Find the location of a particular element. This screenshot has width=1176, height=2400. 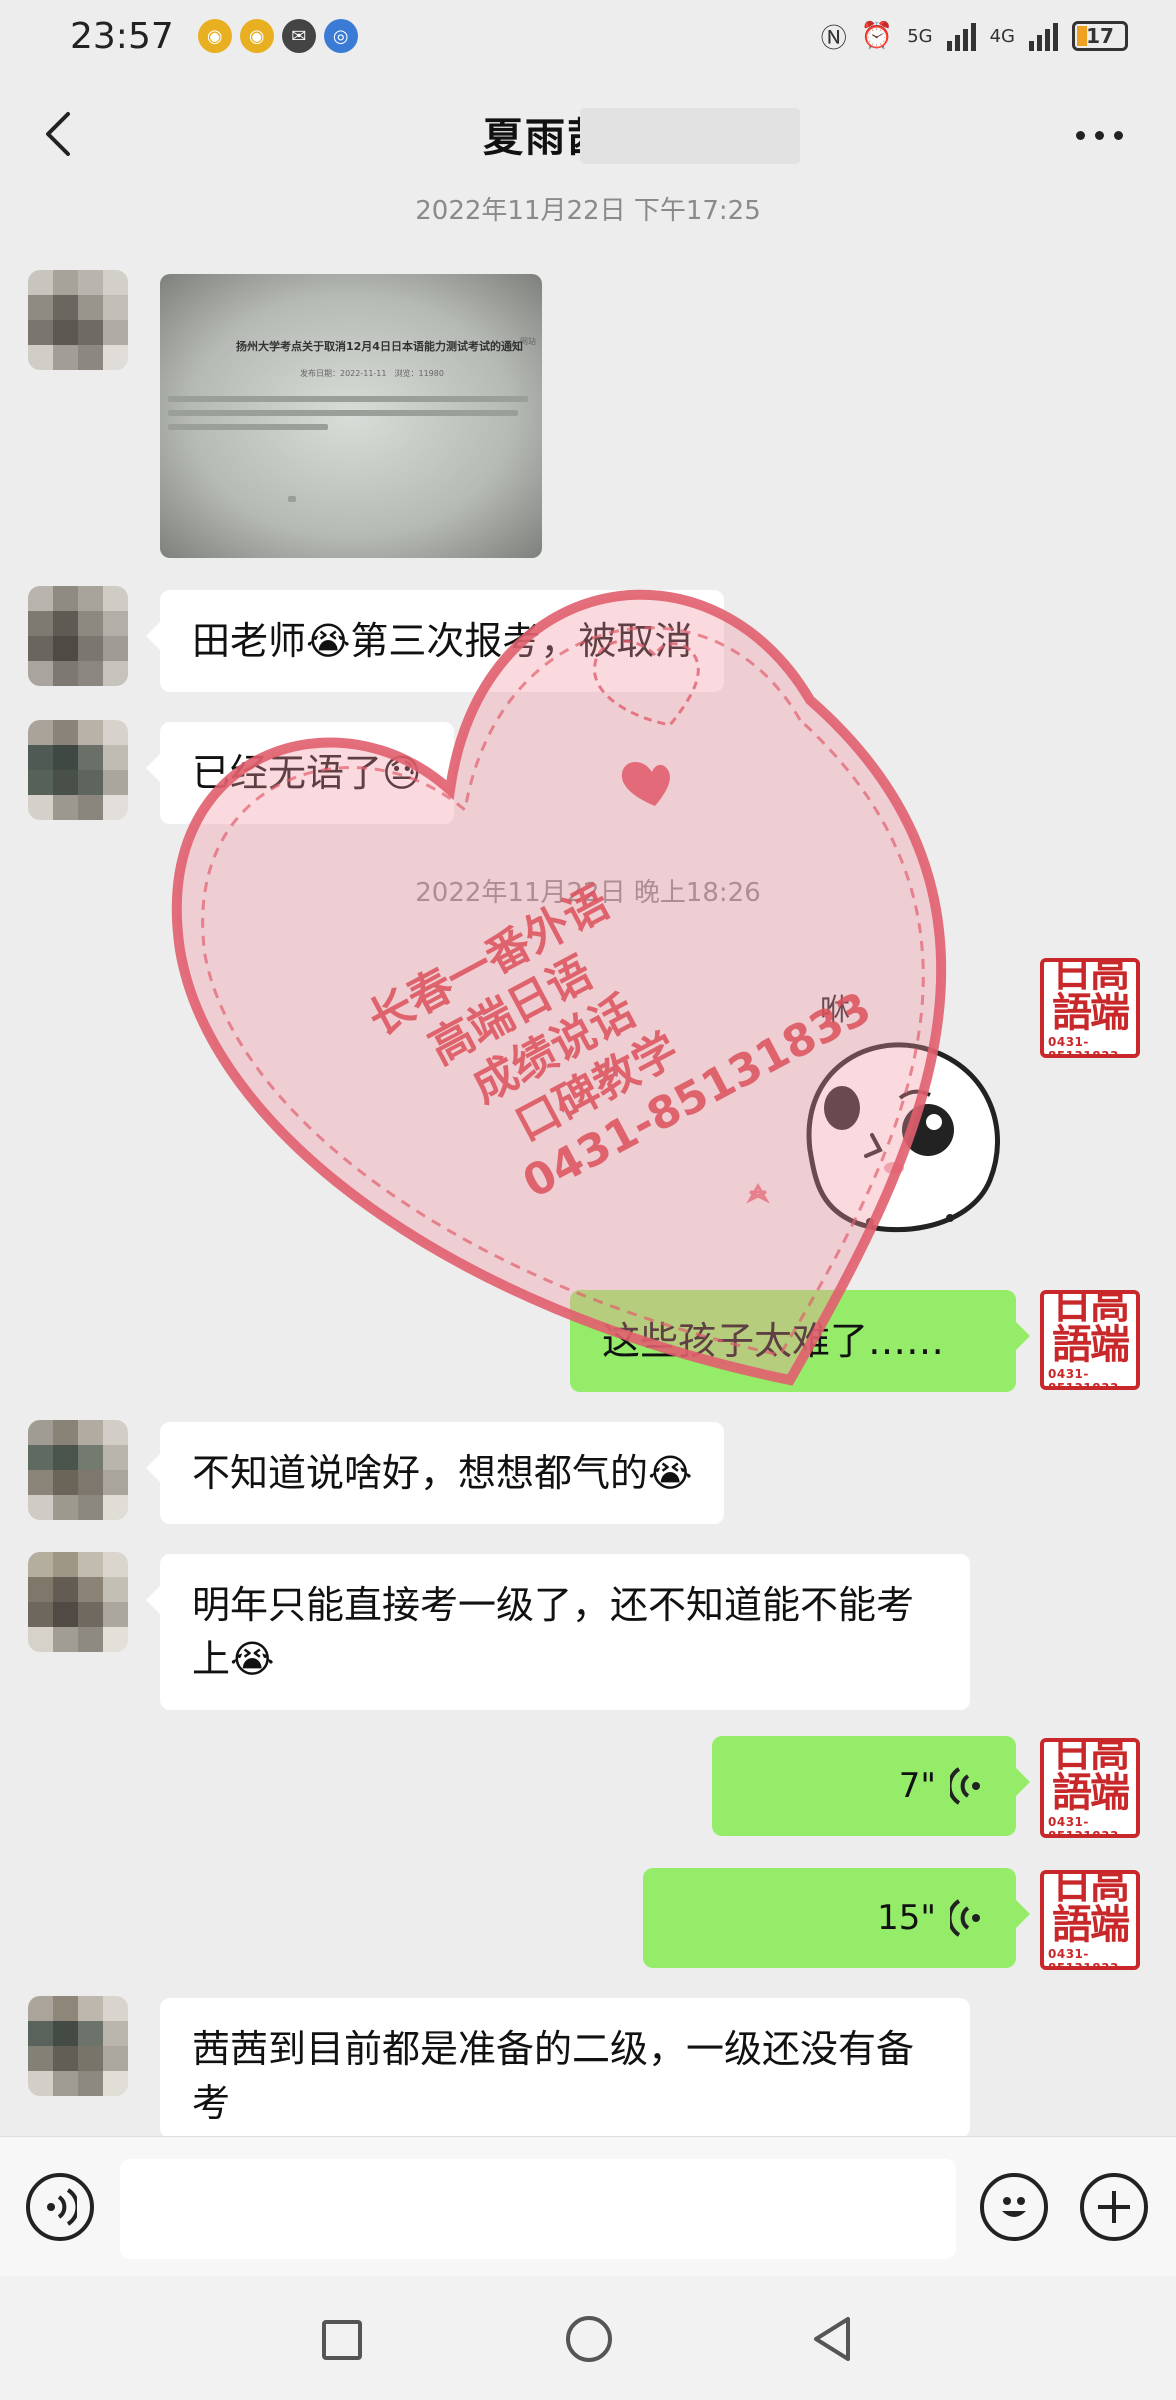

battery-icon: 17 is located at coordinates (1100, 36).